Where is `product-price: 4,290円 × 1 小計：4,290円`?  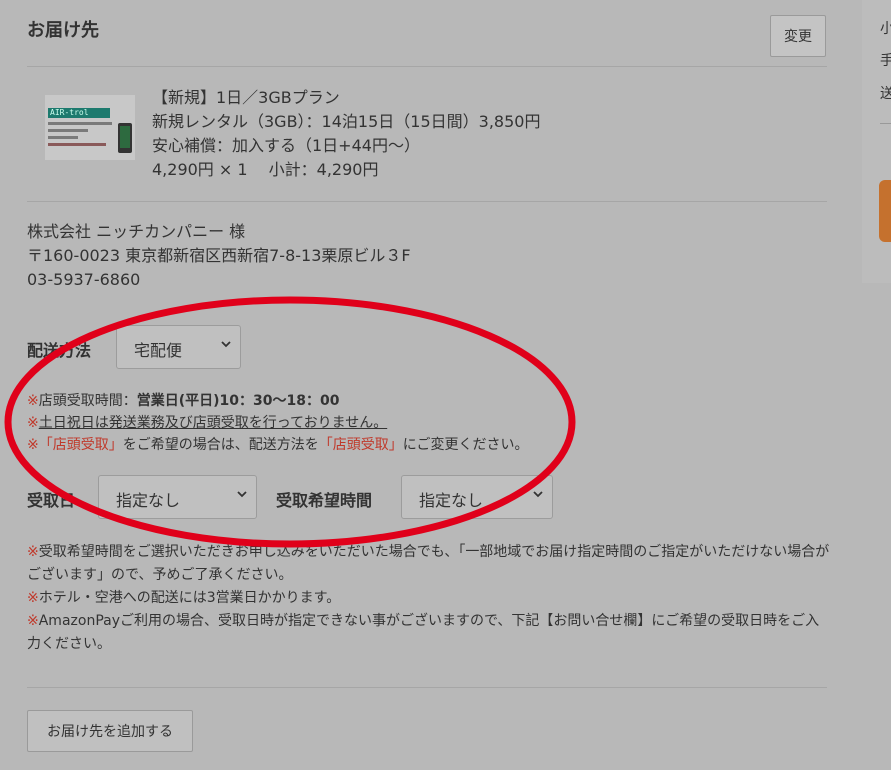 product-price: 4,290円 × 1 小計：4,290円 is located at coordinates (265, 169).